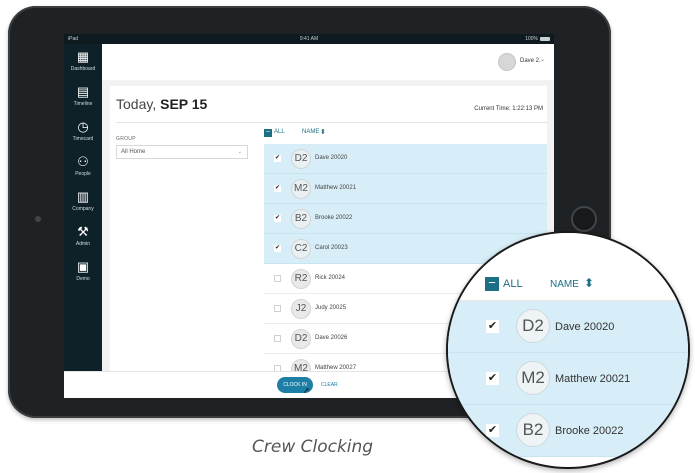 The width and height of the screenshot is (695, 473). I want to click on sidebar-item-label: Demo, so click(83, 279).